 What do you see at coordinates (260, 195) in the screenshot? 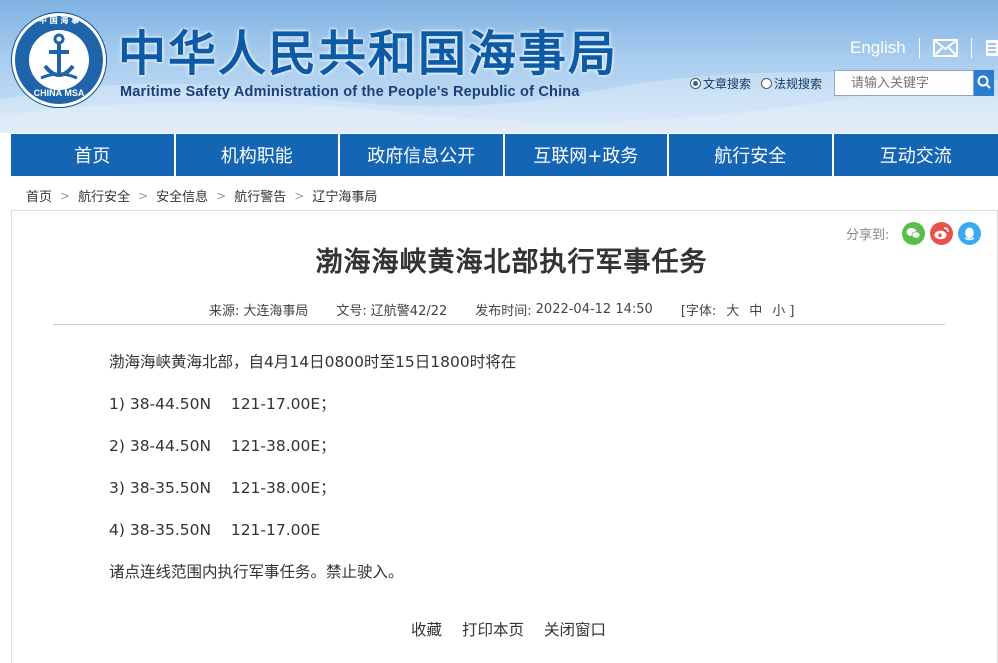
I see `breadcrumb-navigation-warning: 航行警告` at bounding box center [260, 195].